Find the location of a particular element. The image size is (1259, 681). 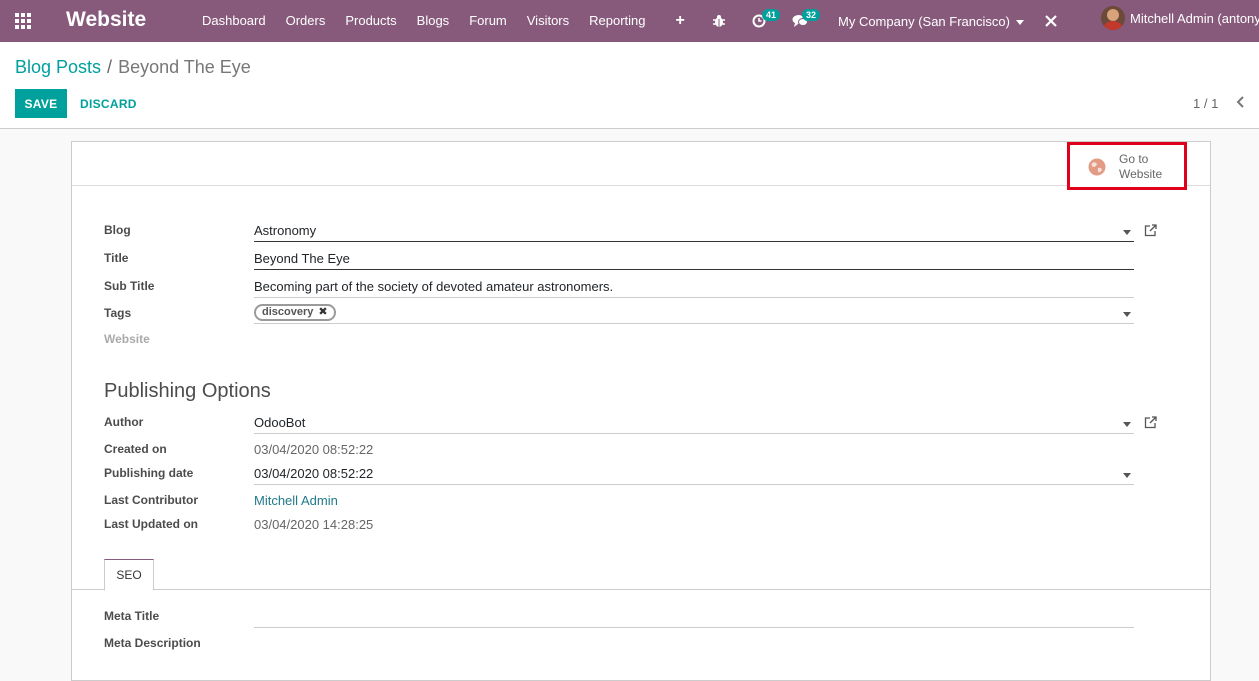

publishing-date-field: 03/04/2020 08:52:22 is located at coordinates (694, 474).